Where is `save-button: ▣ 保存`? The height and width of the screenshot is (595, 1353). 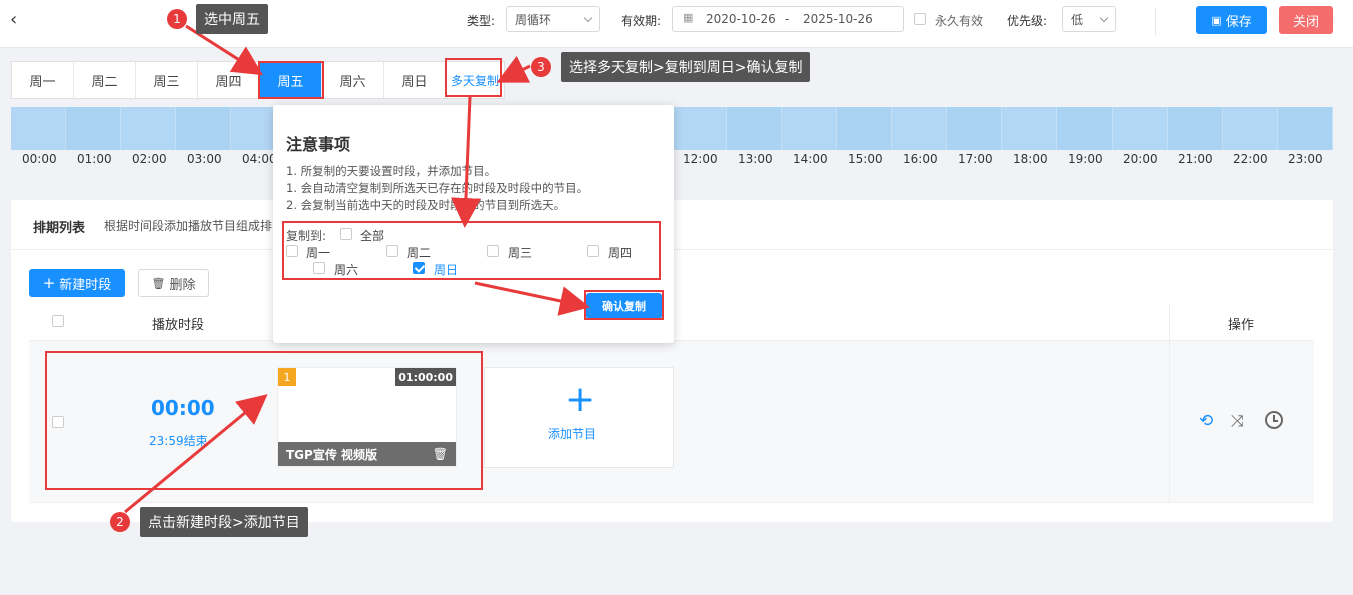
save-button: ▣ 保存 is located at coordinates (1231, 20).